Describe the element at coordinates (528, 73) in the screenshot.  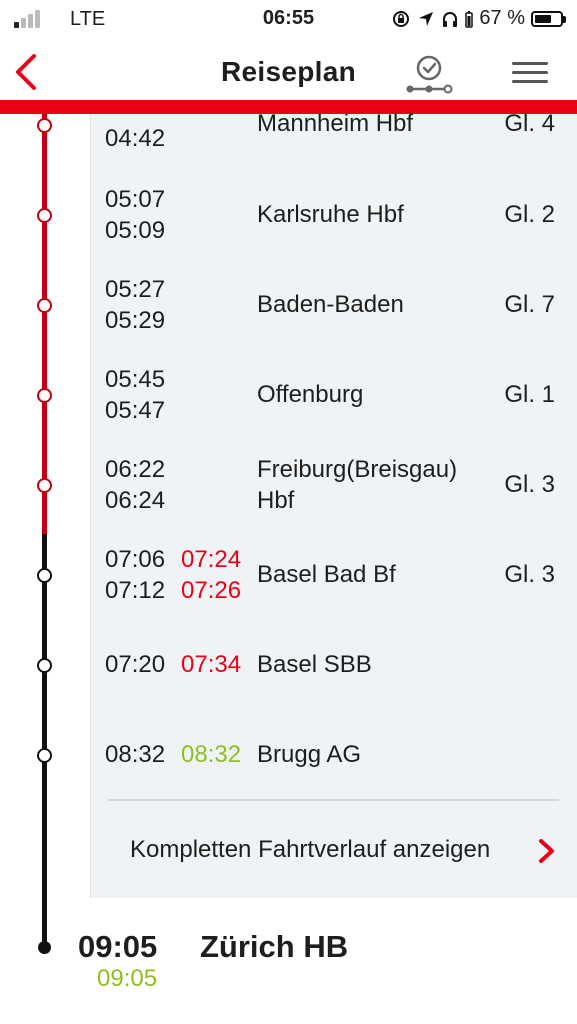
I see `menu-button` at that location.